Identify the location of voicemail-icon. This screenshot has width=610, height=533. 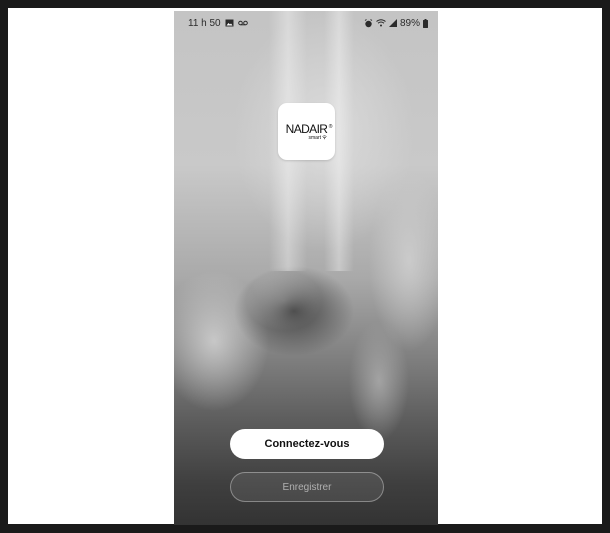
(242, 23).